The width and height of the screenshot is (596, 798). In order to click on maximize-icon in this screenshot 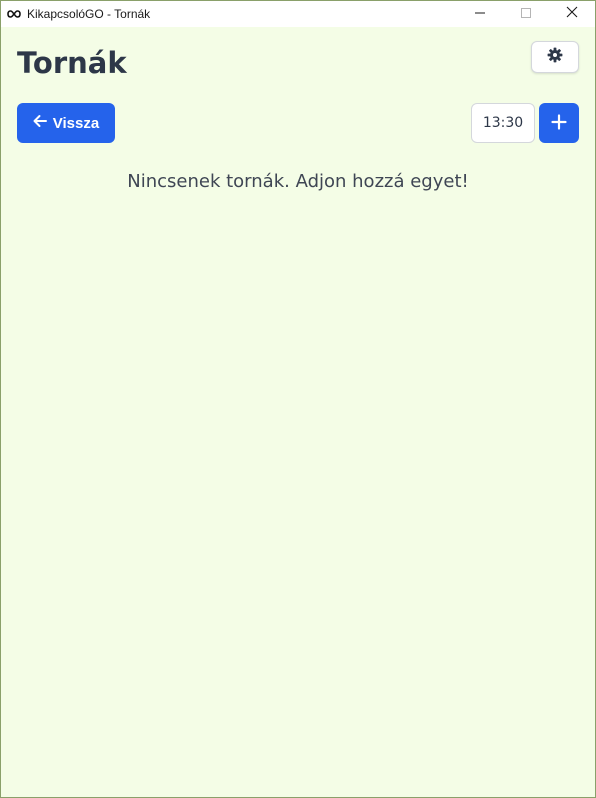, I will do `click(526, 14)`.